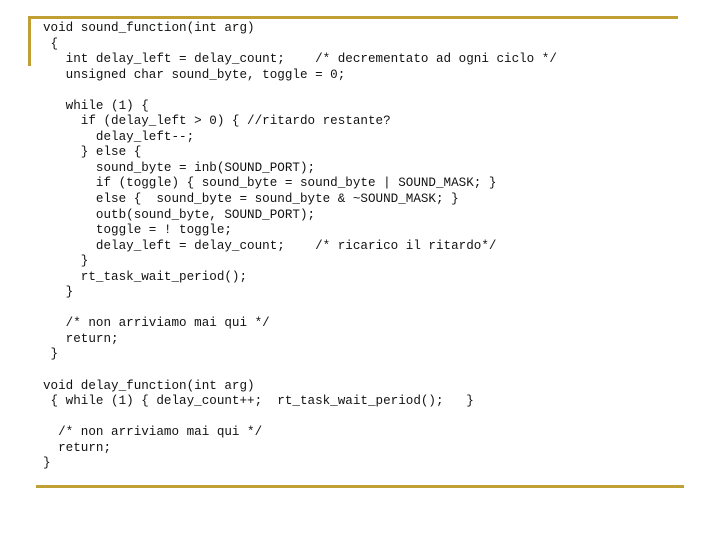 Image resolution: width=720 pixels, height=540 pixels. What do you see at coordinates (96, 105) in the screenshot?
I see `code-line: while (1) {` at bounding box center [96, 105].